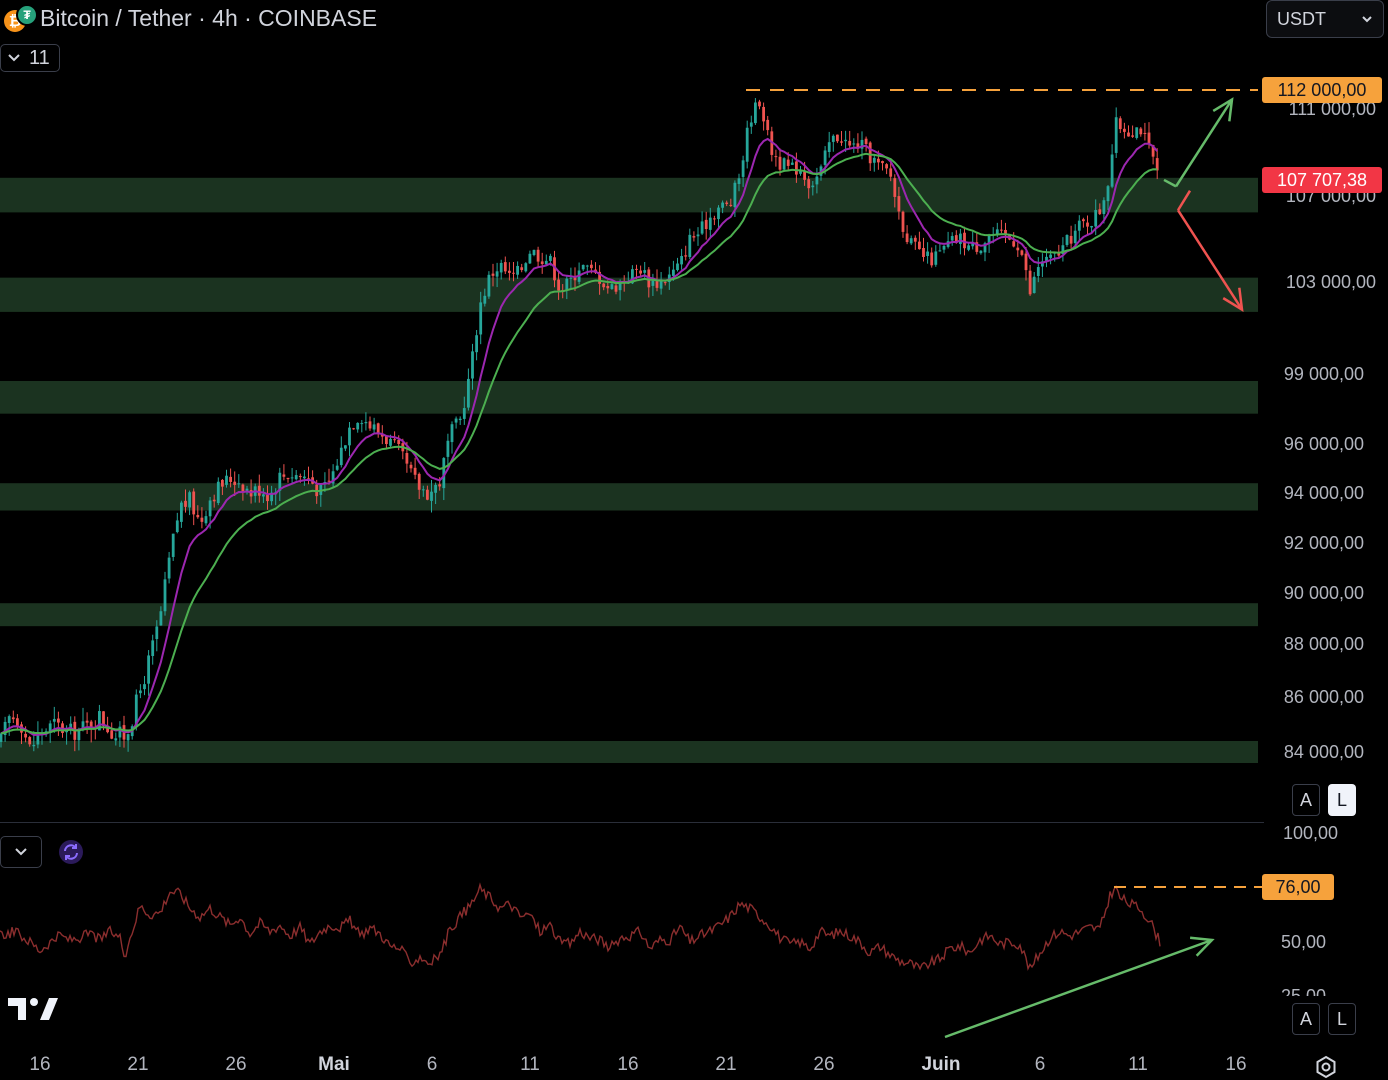 The height and width of the screenshot is (1080, 1388). What do you see at coordinates (1298, 887) in the screenshot?
I see `rsi-level-badge: 76,00` at bounding box center [1298, 887].